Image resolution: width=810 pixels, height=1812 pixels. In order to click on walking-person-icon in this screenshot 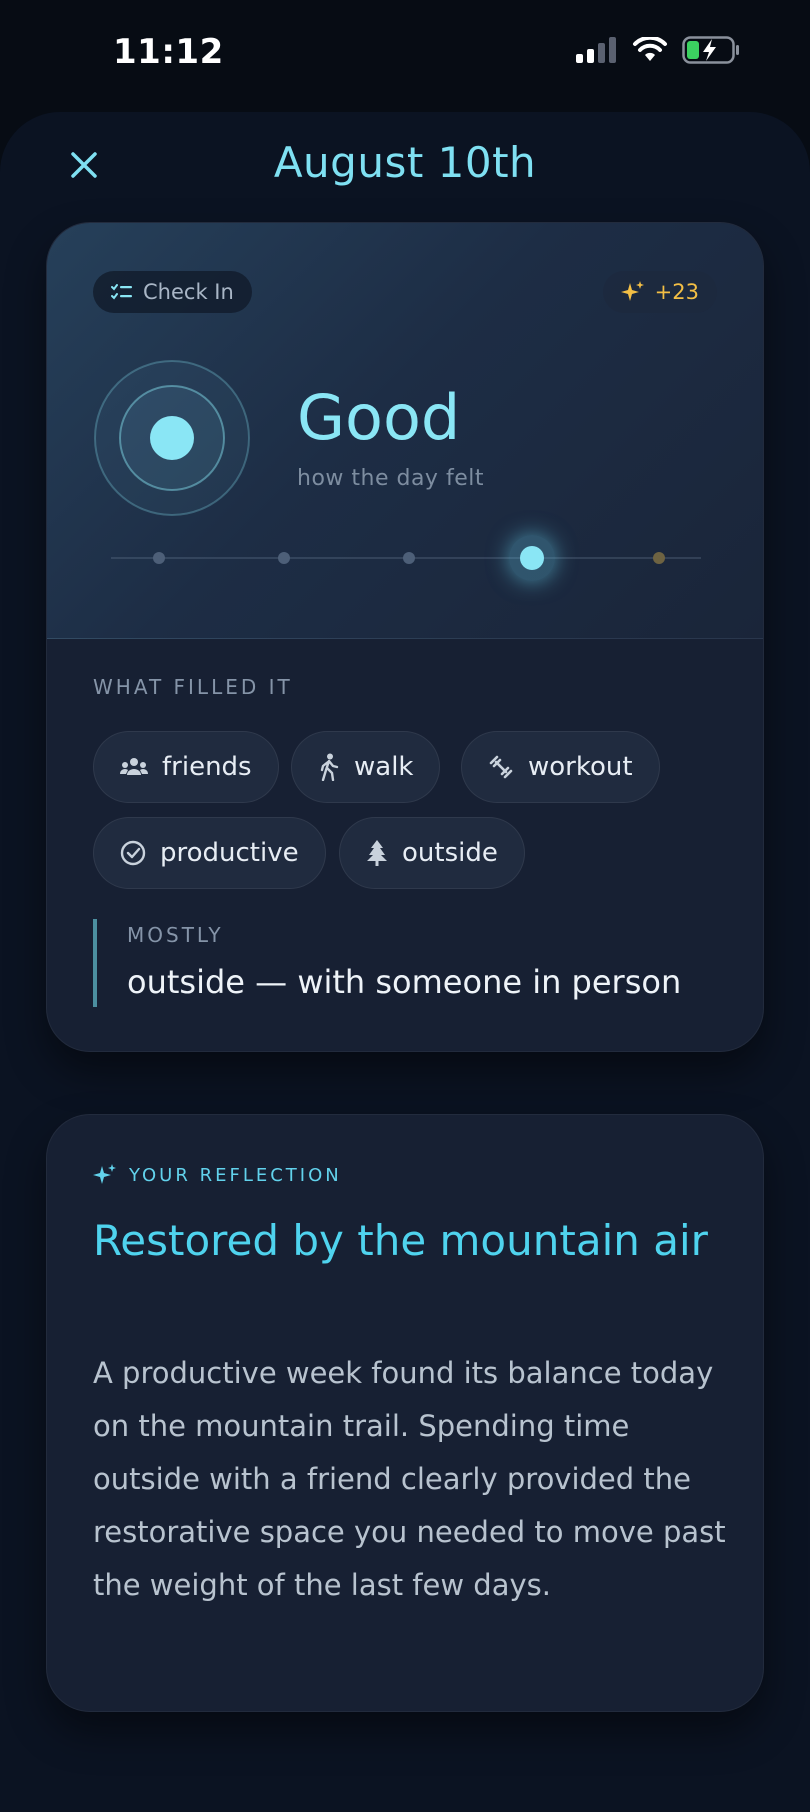, I will do `click(329, 767)`.